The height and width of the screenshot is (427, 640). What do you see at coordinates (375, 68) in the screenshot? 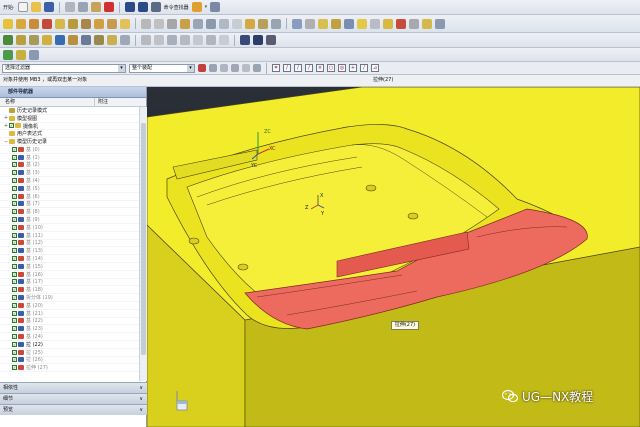
I see `snap-point-on-face-icon: ⊿` at bounding box center [375, 68].